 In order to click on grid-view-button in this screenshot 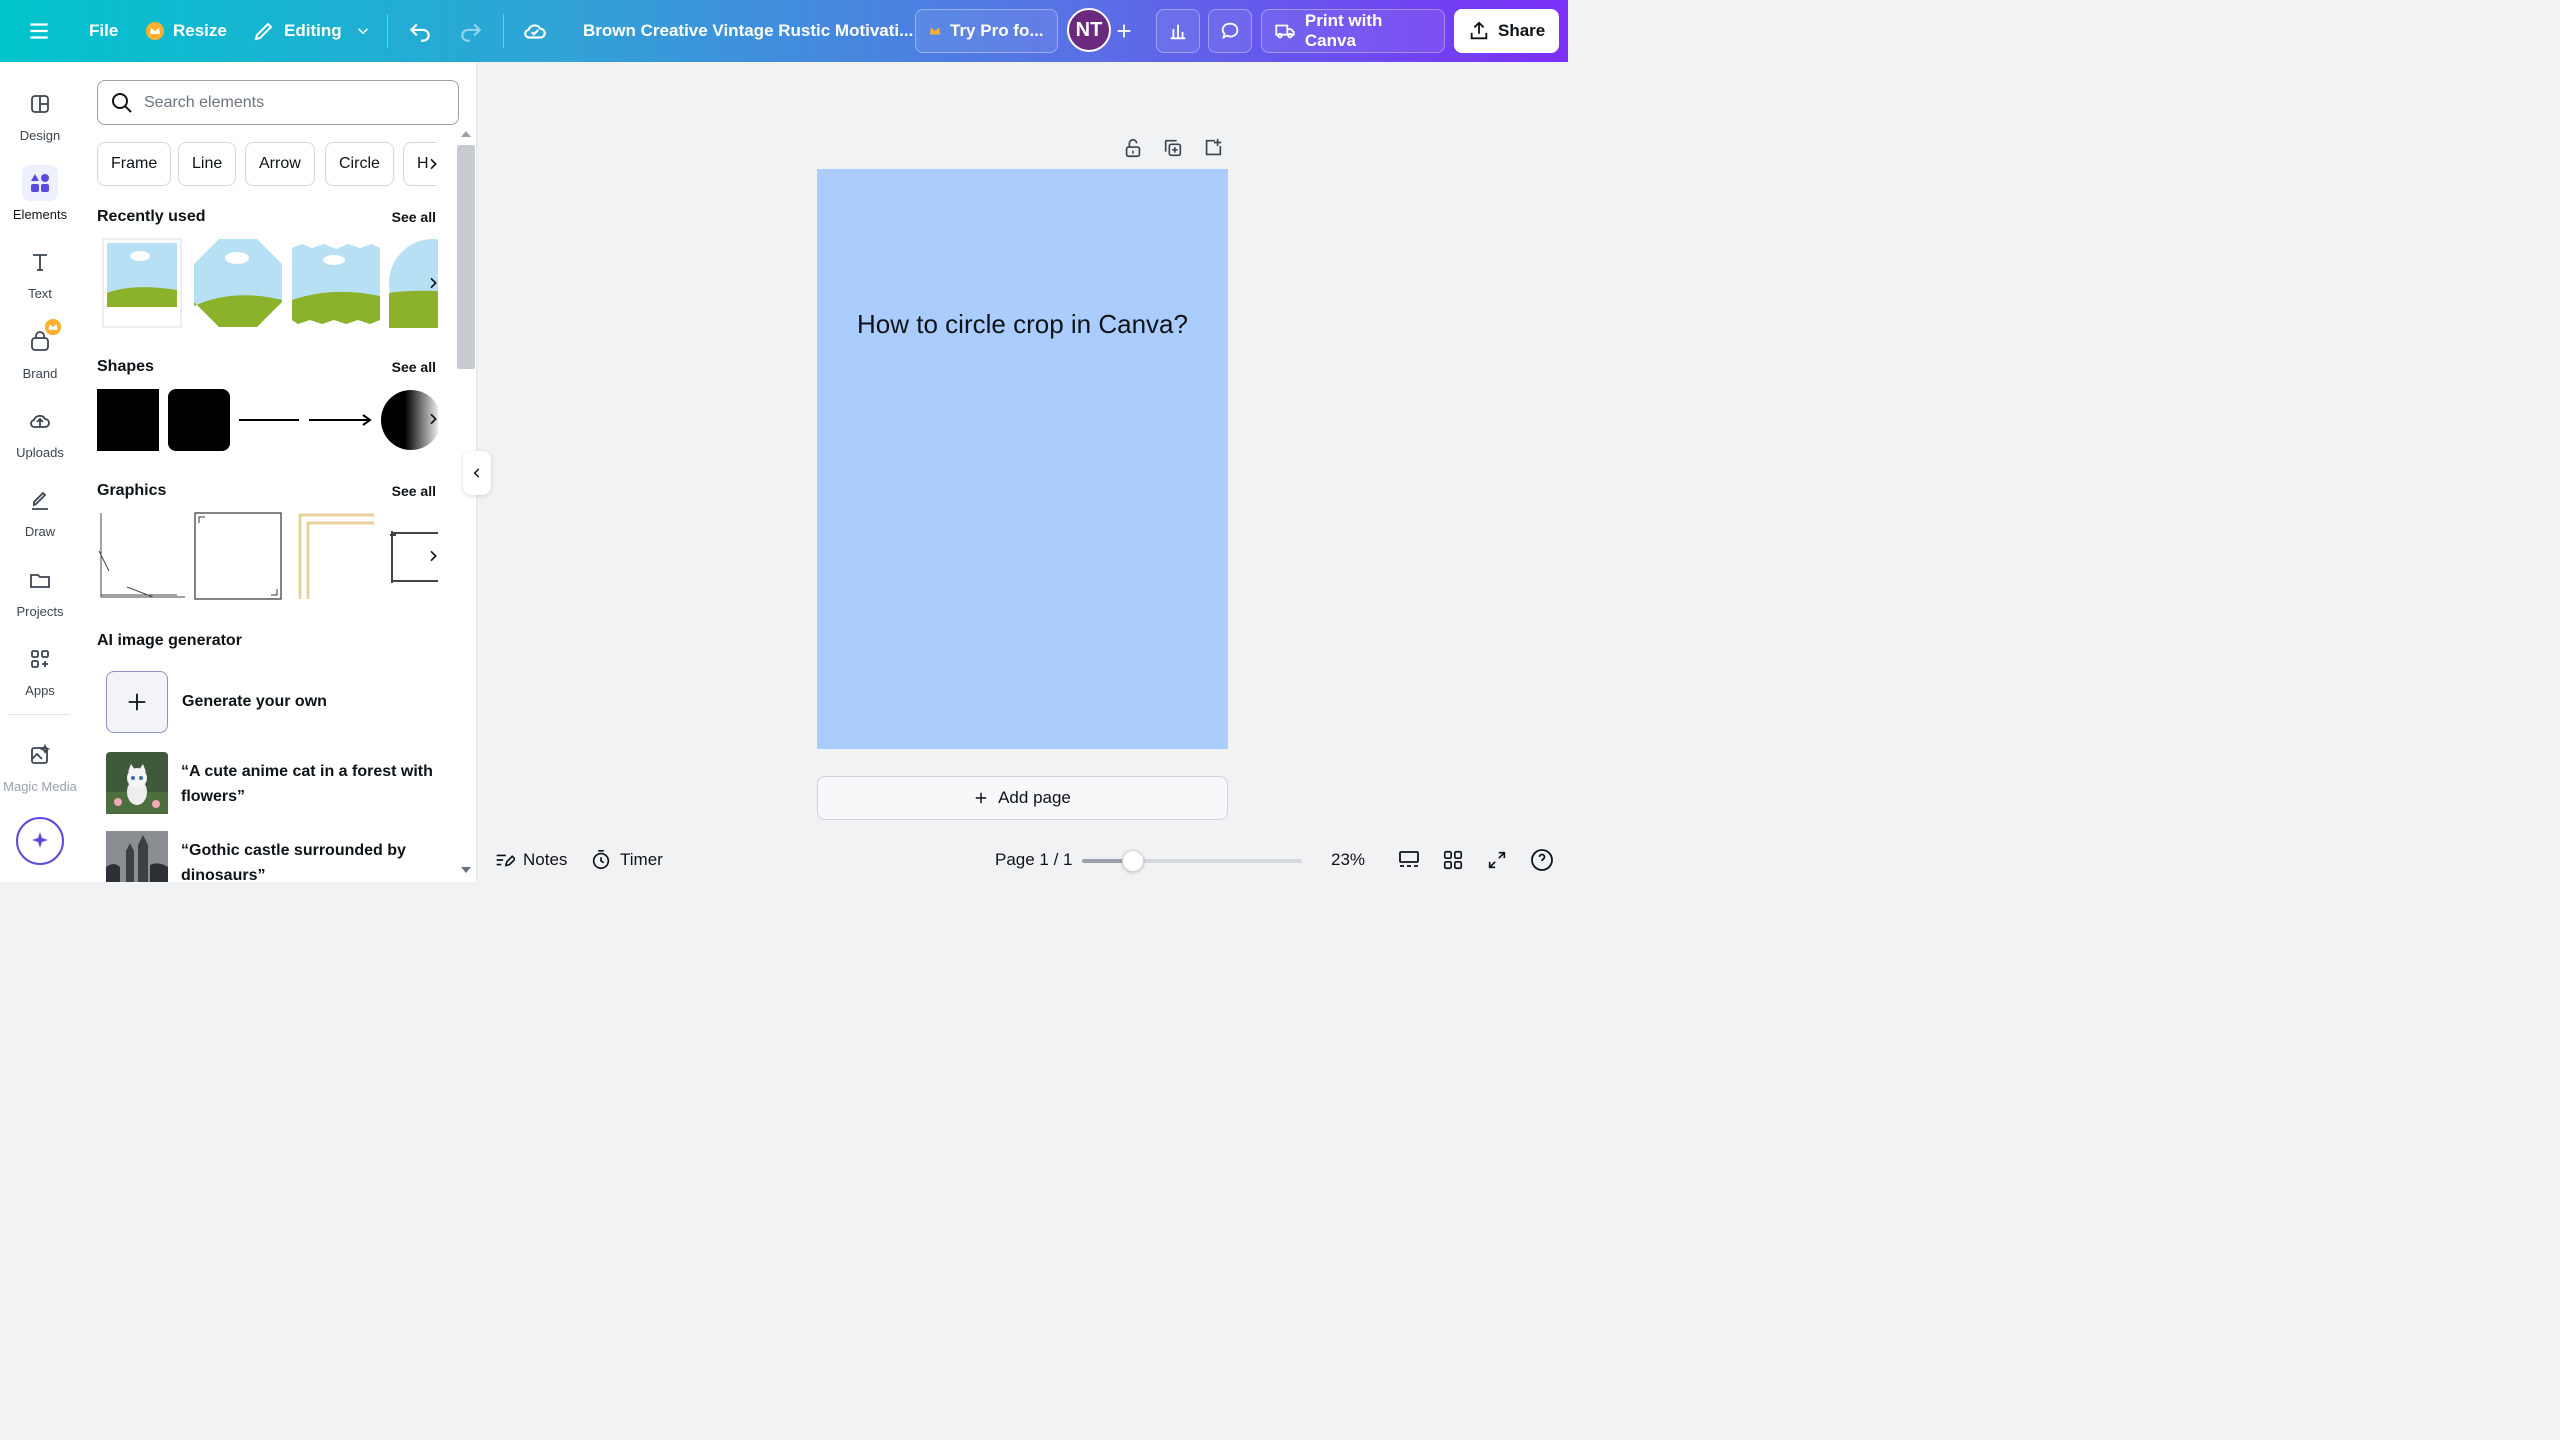, I will do `click(1453, 860)`.